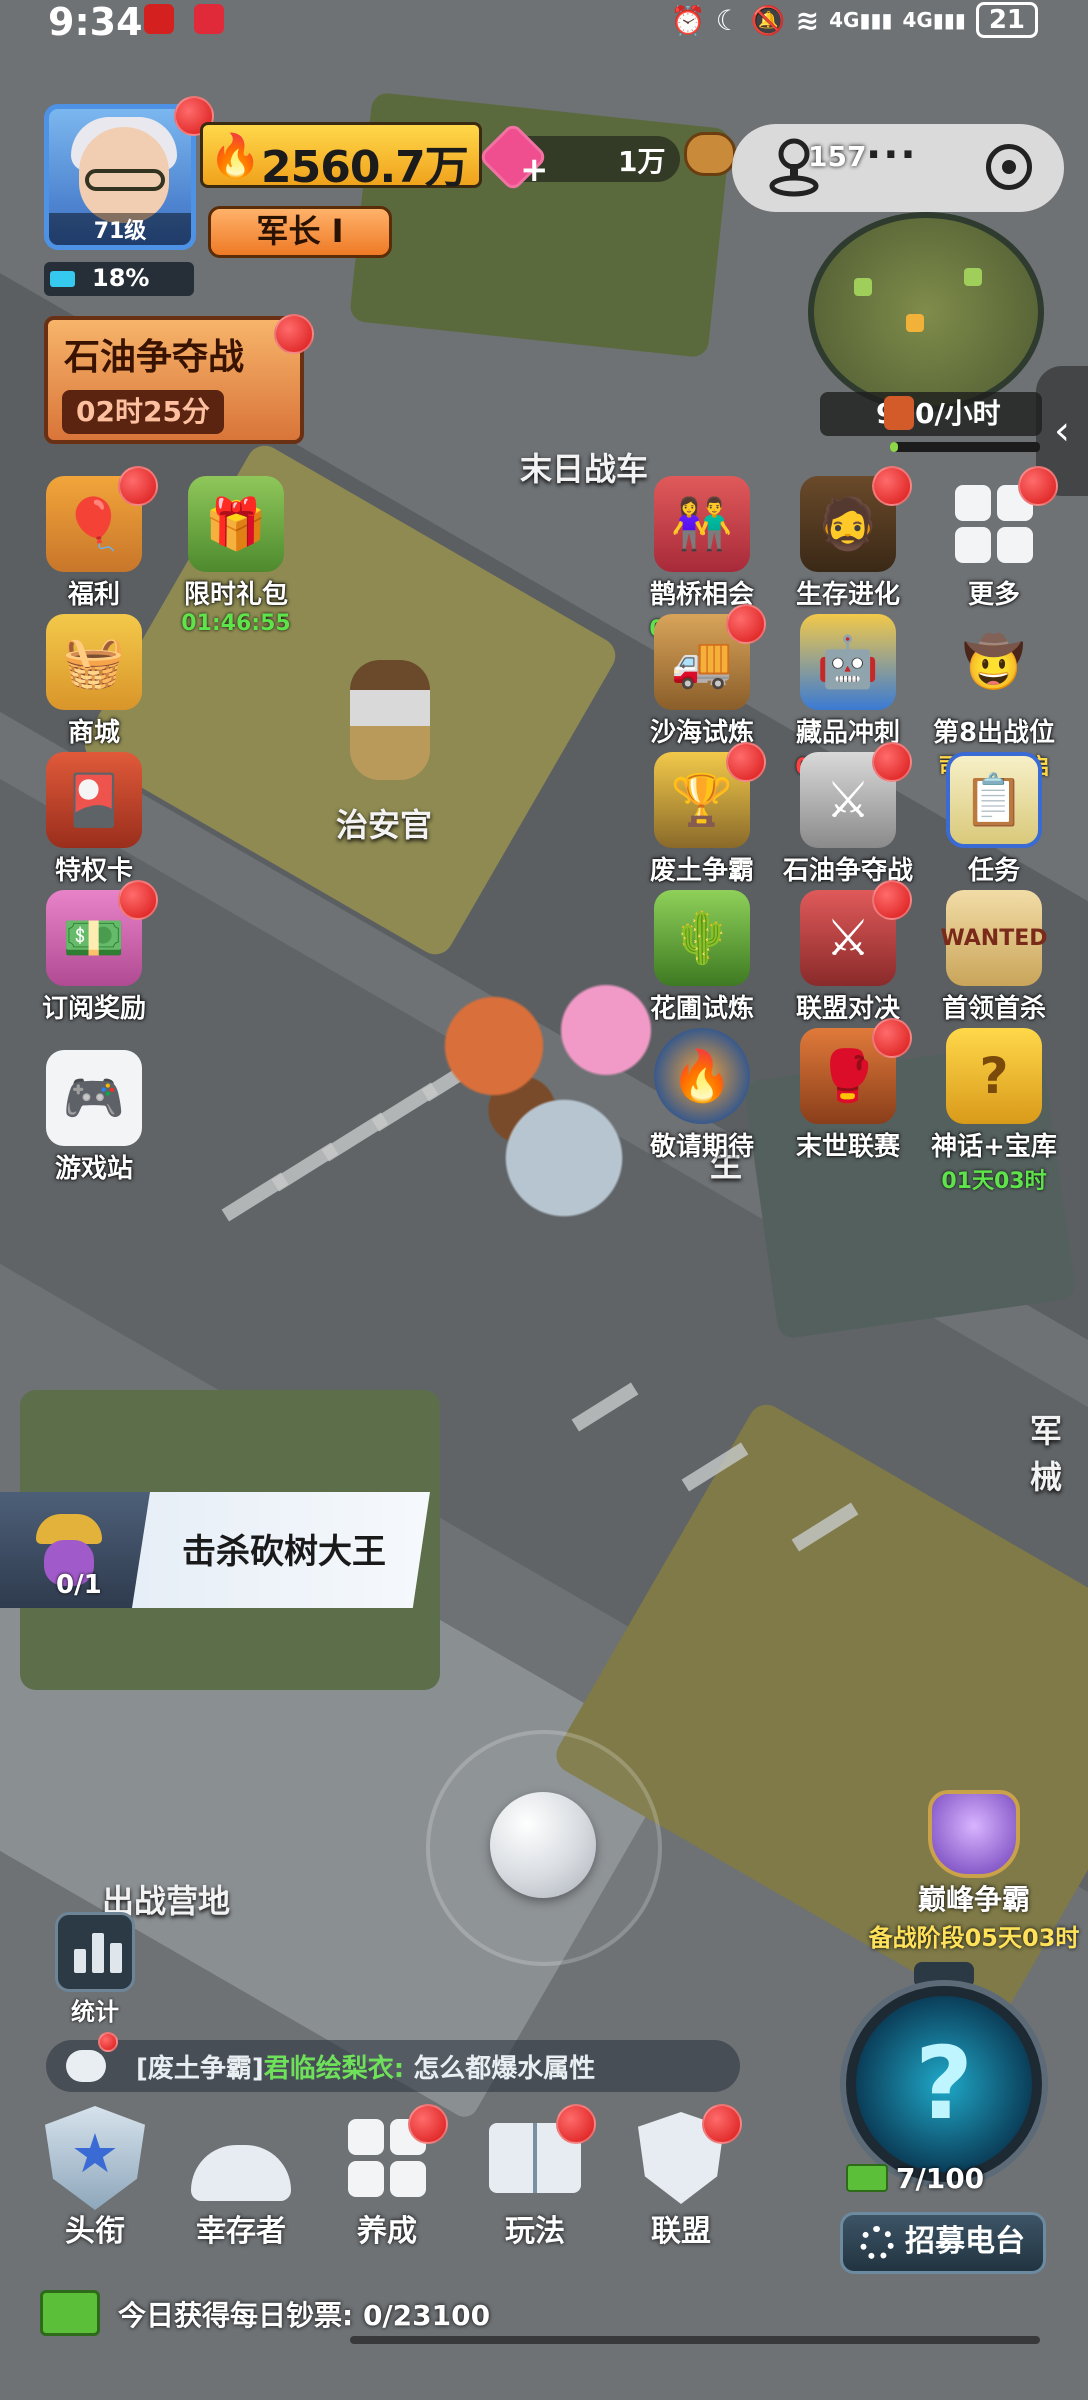 This screenshot has width=1088, height=2400. I want to click on exp-progress-bar: 18%, so click(119, 279).